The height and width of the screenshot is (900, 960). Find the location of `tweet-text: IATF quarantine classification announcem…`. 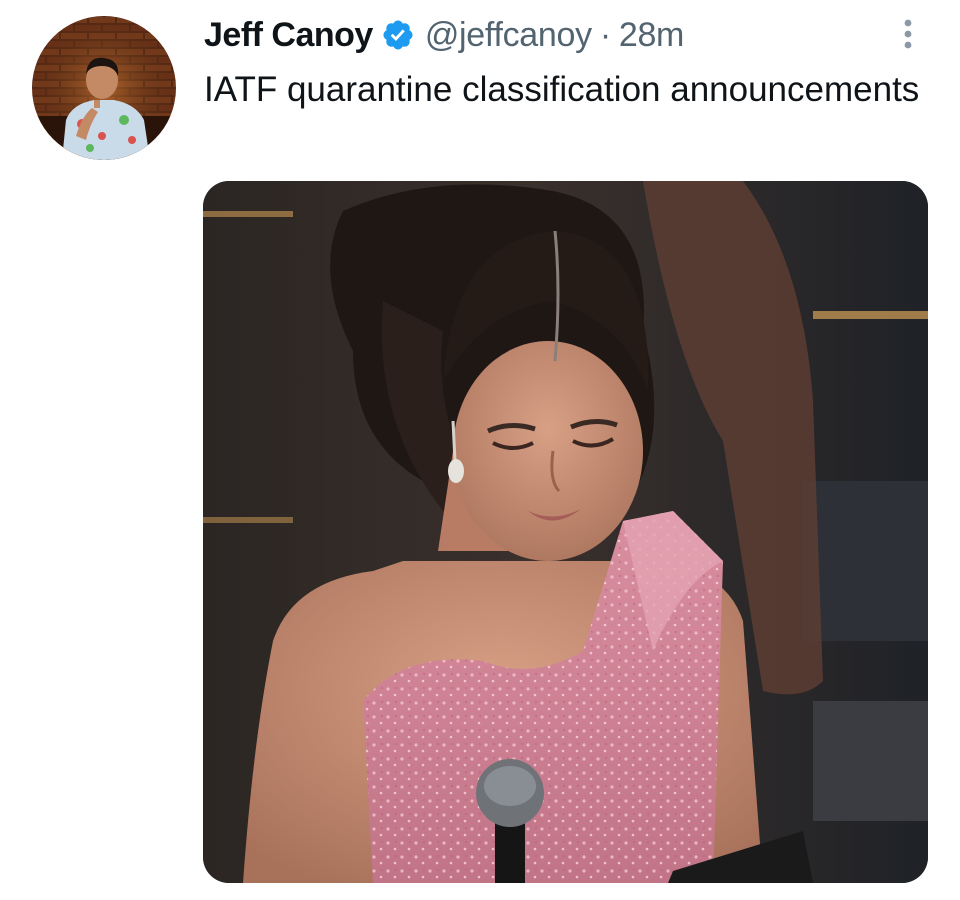

tweet-text: IATF quarantine classification announcem… is located at coordinates (562, 89).